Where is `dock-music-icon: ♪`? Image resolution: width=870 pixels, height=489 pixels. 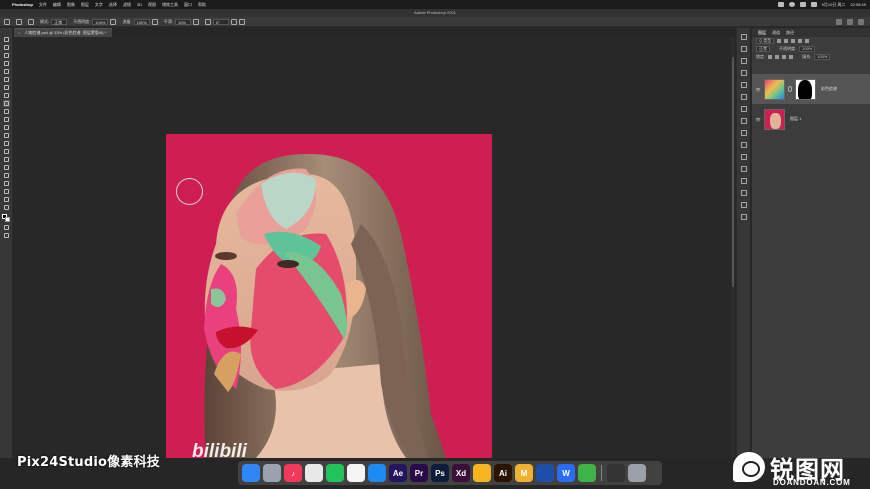
dock-music-icon: ♪ is located at coordinates (293, 473).